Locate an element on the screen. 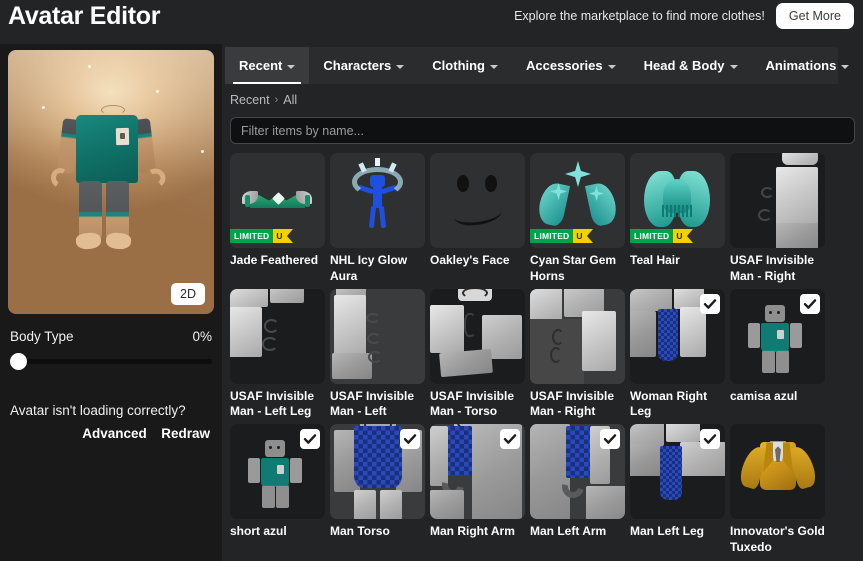 Image resolution: width=863 pixels, height=561 pixels. item-card: Man Torso is located at coordinates (377, 490).